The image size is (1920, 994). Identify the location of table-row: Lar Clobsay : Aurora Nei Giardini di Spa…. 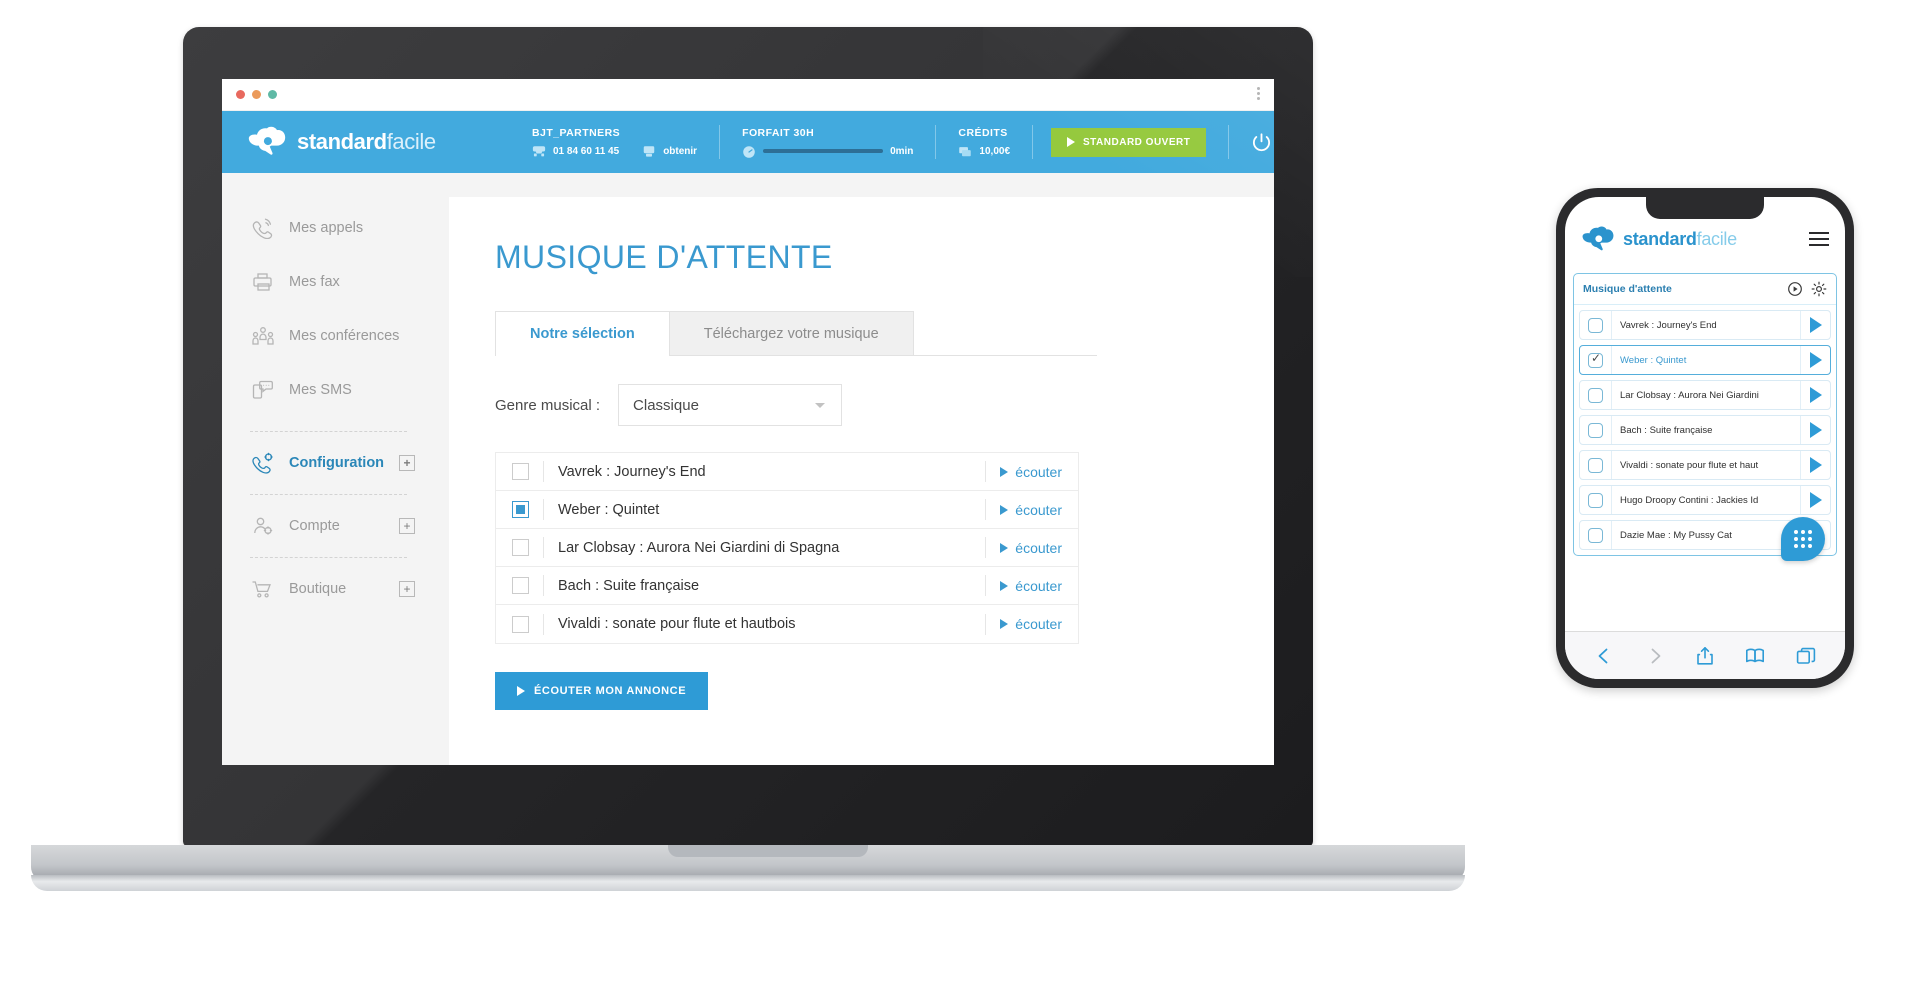
(787, 548).